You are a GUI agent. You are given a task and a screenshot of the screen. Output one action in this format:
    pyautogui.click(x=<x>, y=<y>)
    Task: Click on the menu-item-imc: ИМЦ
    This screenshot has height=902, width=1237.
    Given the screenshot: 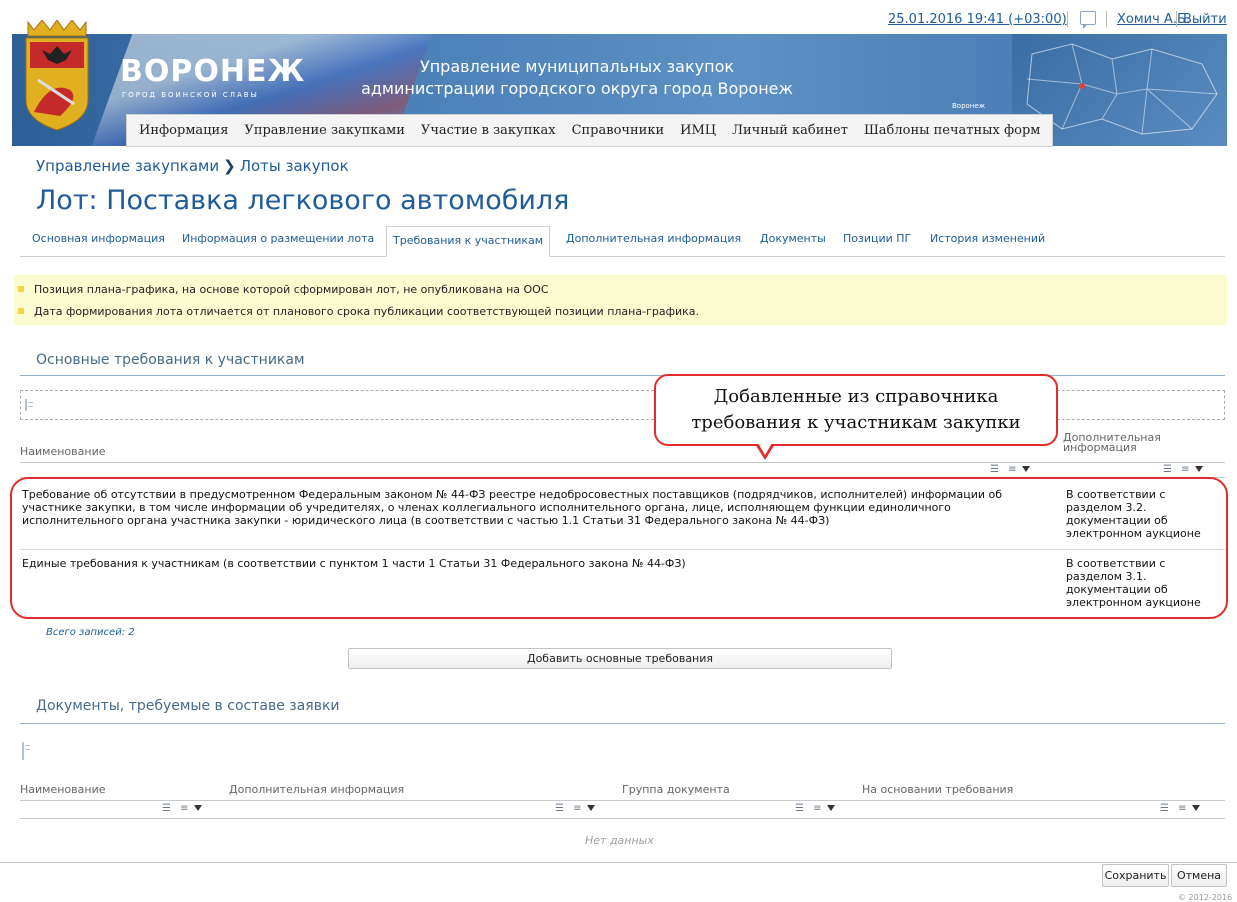 What is the action you would take?
    pyautogui.click(x=698, y=130)
    